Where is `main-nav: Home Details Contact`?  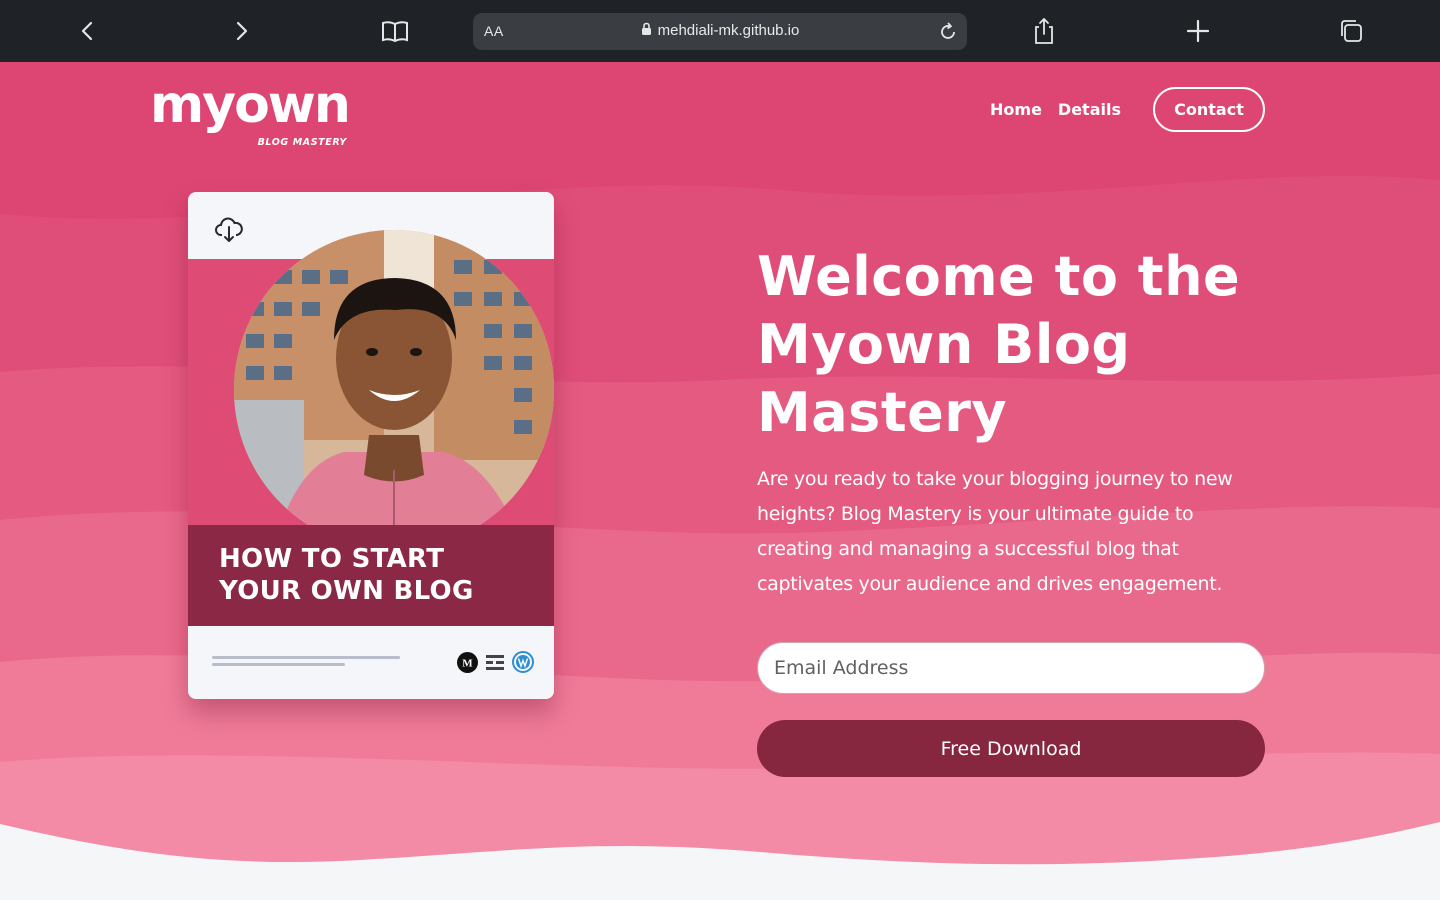 main-nav: Home Details Contact is located at coordinates (1127, 109).